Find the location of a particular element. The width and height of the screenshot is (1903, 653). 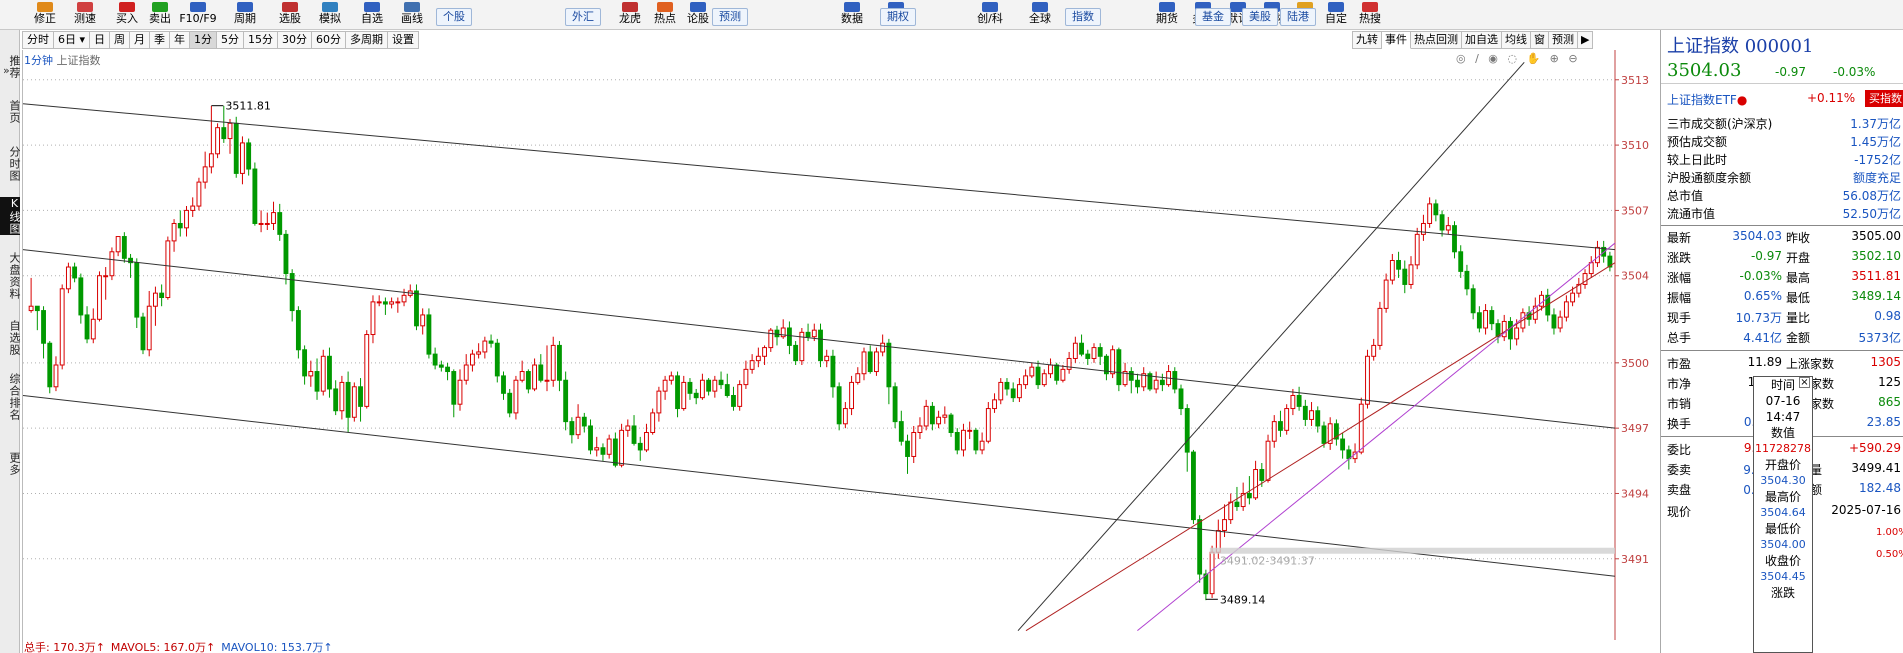

leftnav-item-1: 首页 is located at coordinates (10, 112).